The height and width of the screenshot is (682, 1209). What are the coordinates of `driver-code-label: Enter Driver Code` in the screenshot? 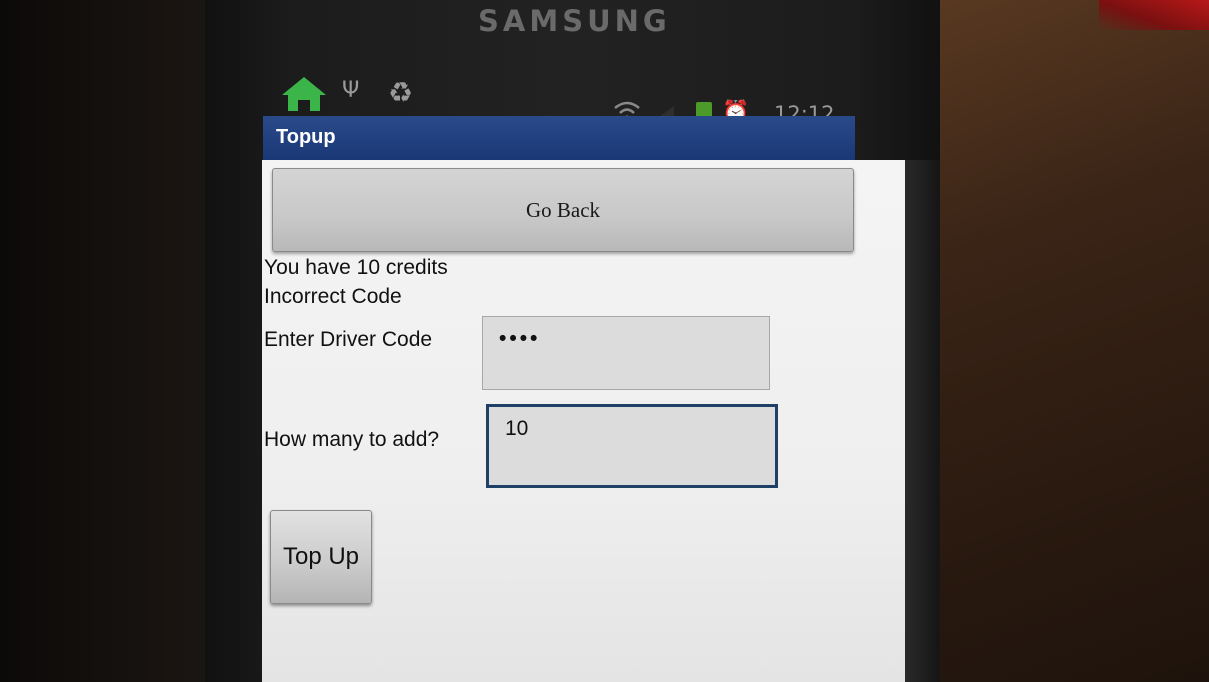 It's located at (348, 339).